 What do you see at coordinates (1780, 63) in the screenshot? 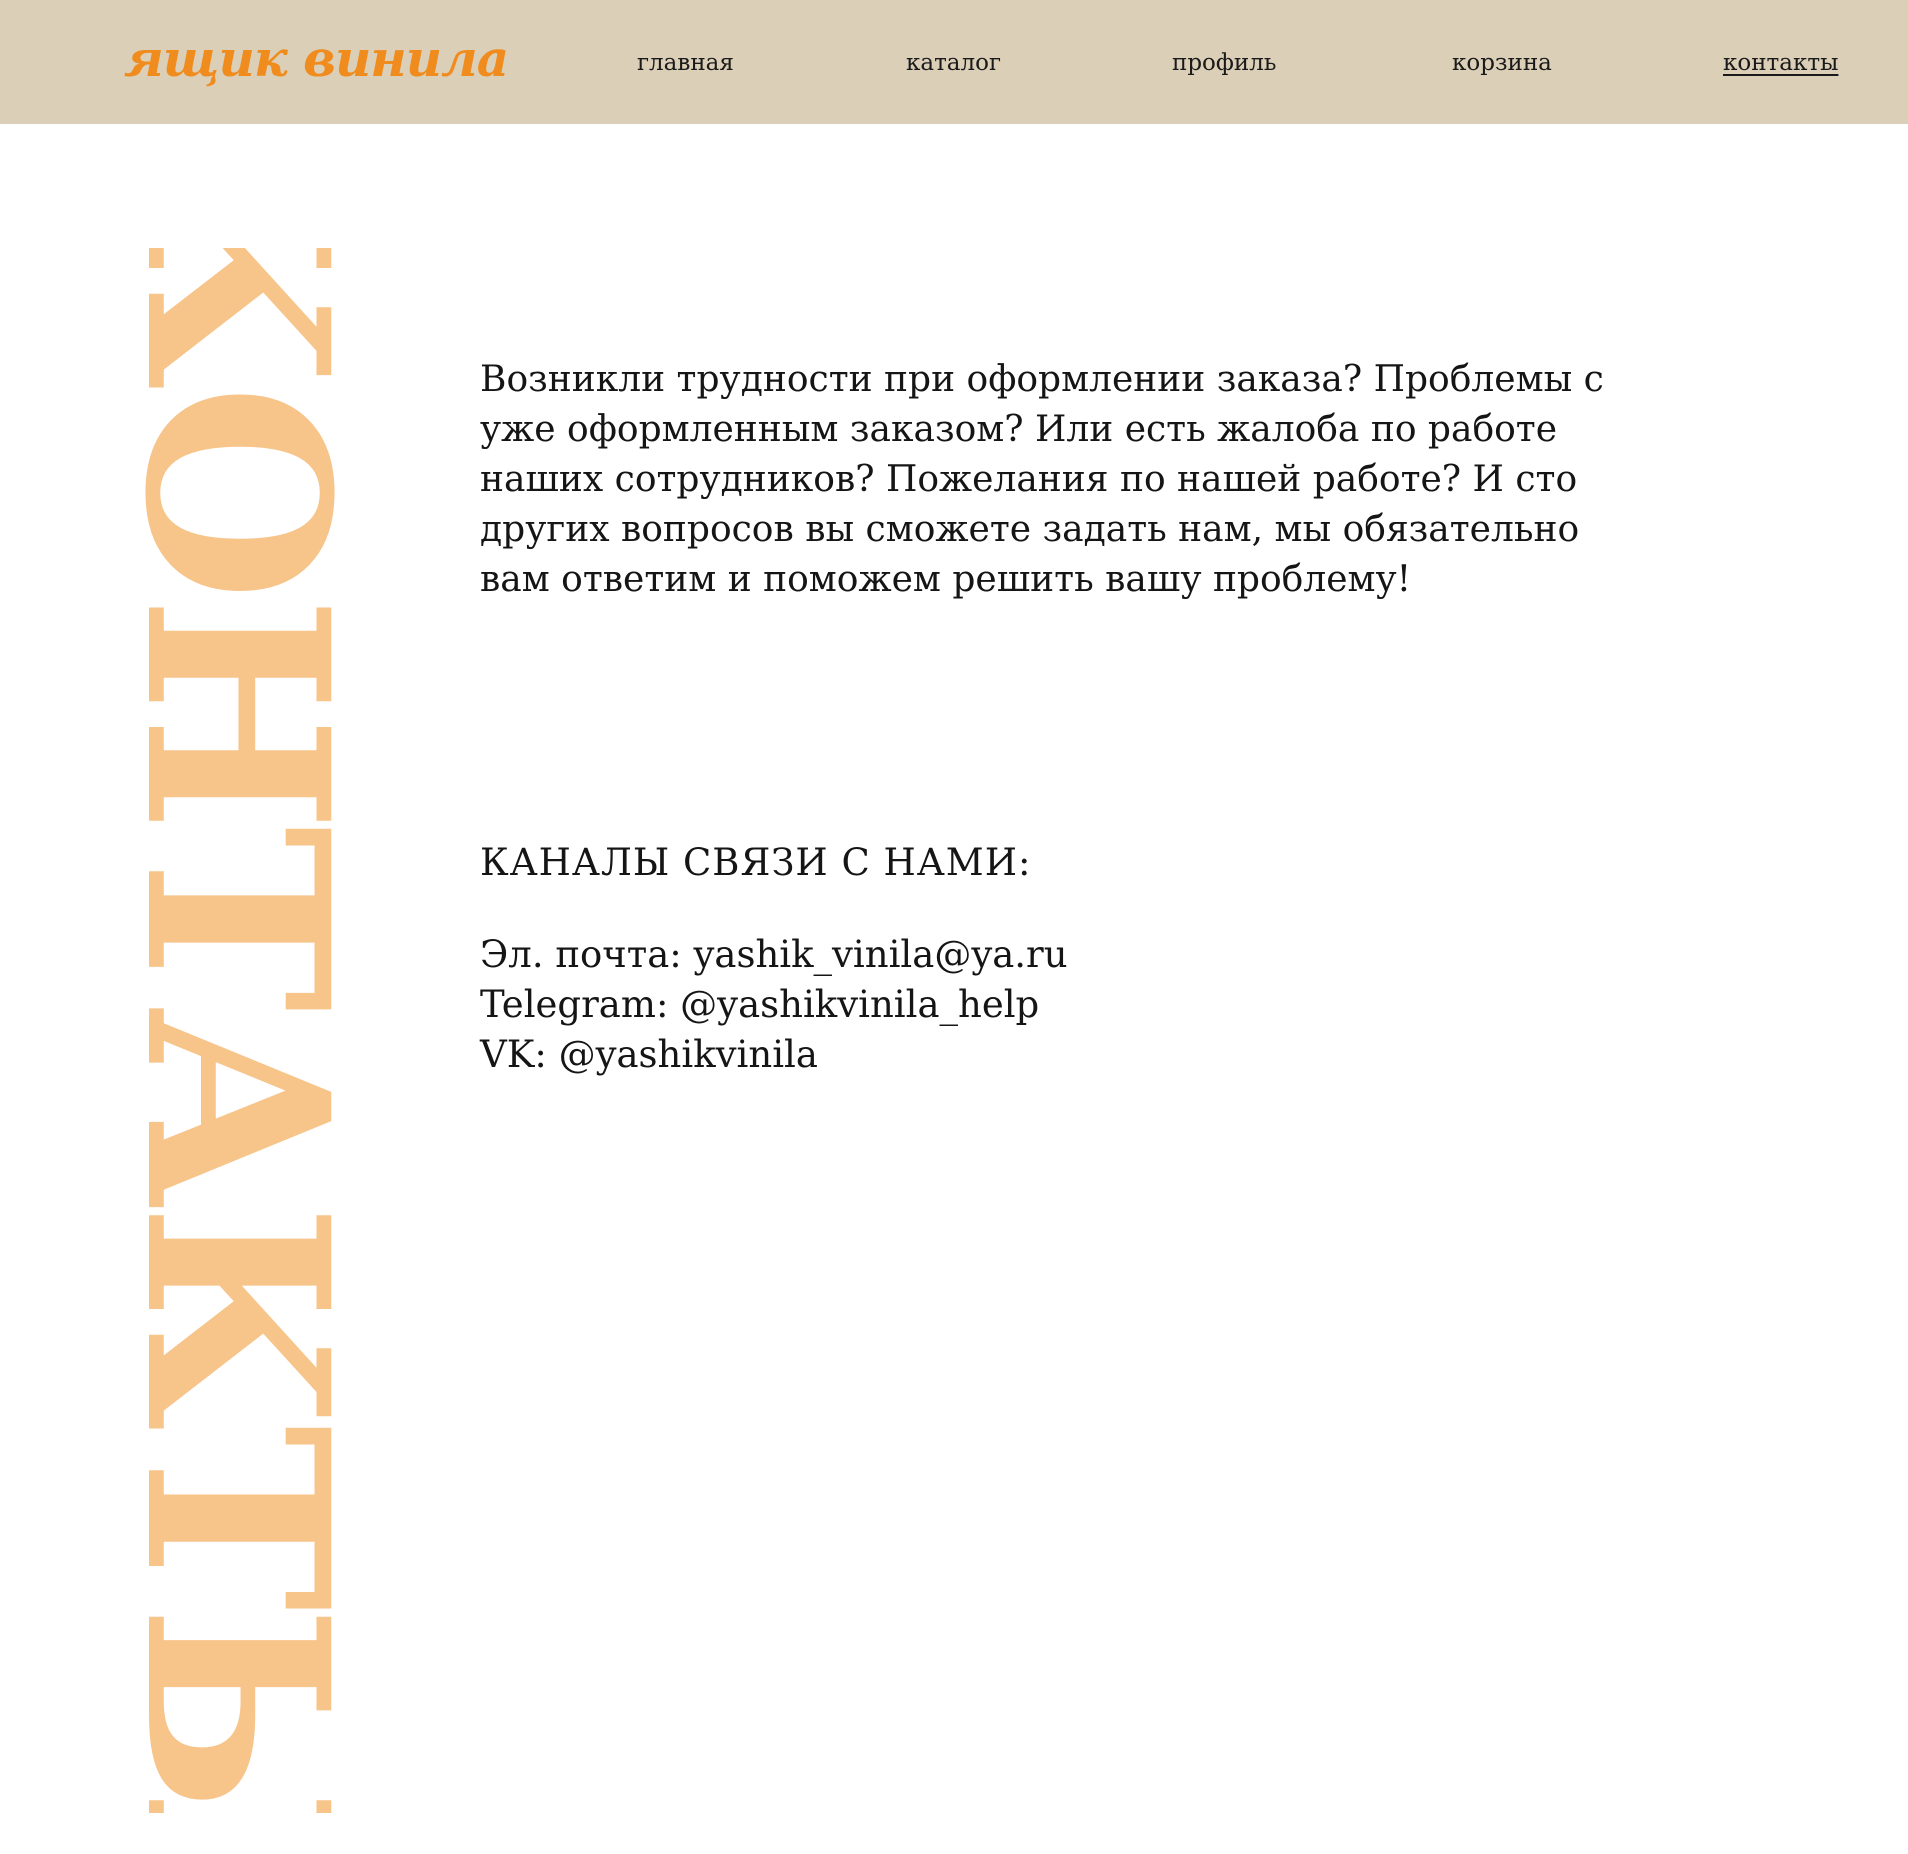
I see `nav-link-contacts: контакты` at bounding box center [1780, 63].